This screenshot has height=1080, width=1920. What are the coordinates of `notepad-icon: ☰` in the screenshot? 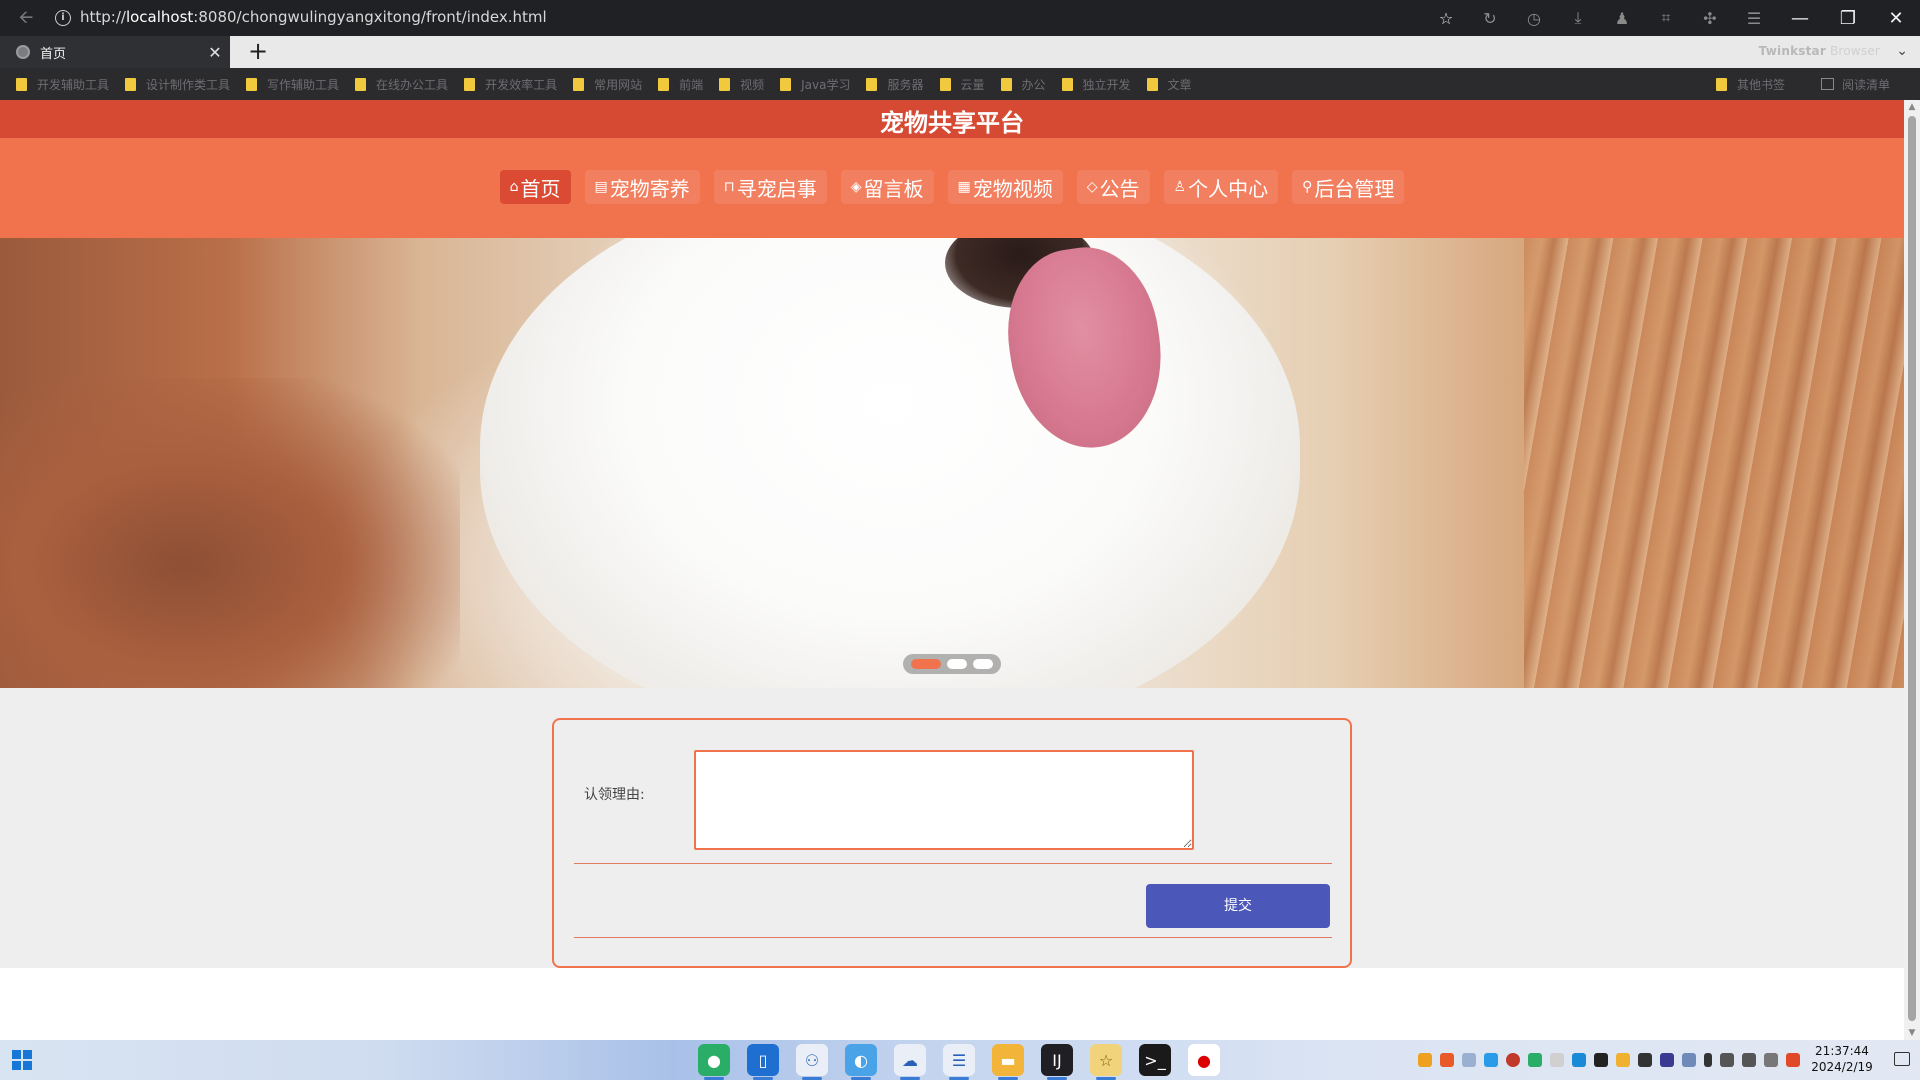 It's located at (959, 1062).